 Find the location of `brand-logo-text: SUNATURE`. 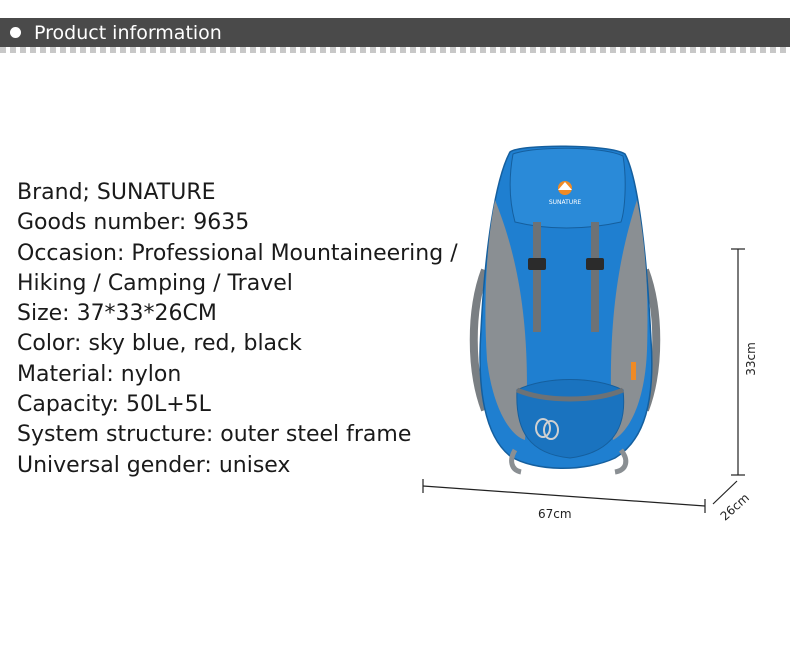

brand-logo-text: SUNATURE is located at coordinates (565, 202).